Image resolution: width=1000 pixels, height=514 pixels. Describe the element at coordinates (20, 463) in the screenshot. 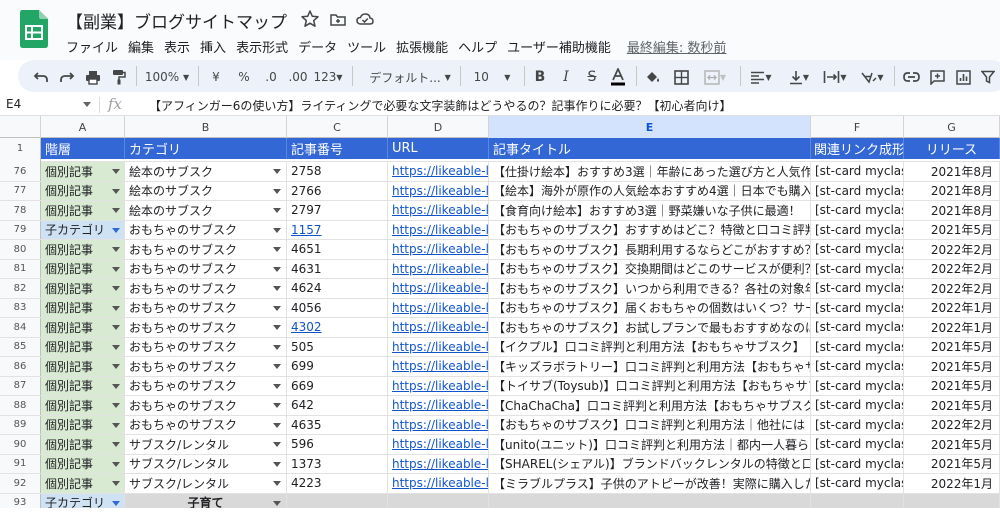

I see `row-number: 91` at that location.